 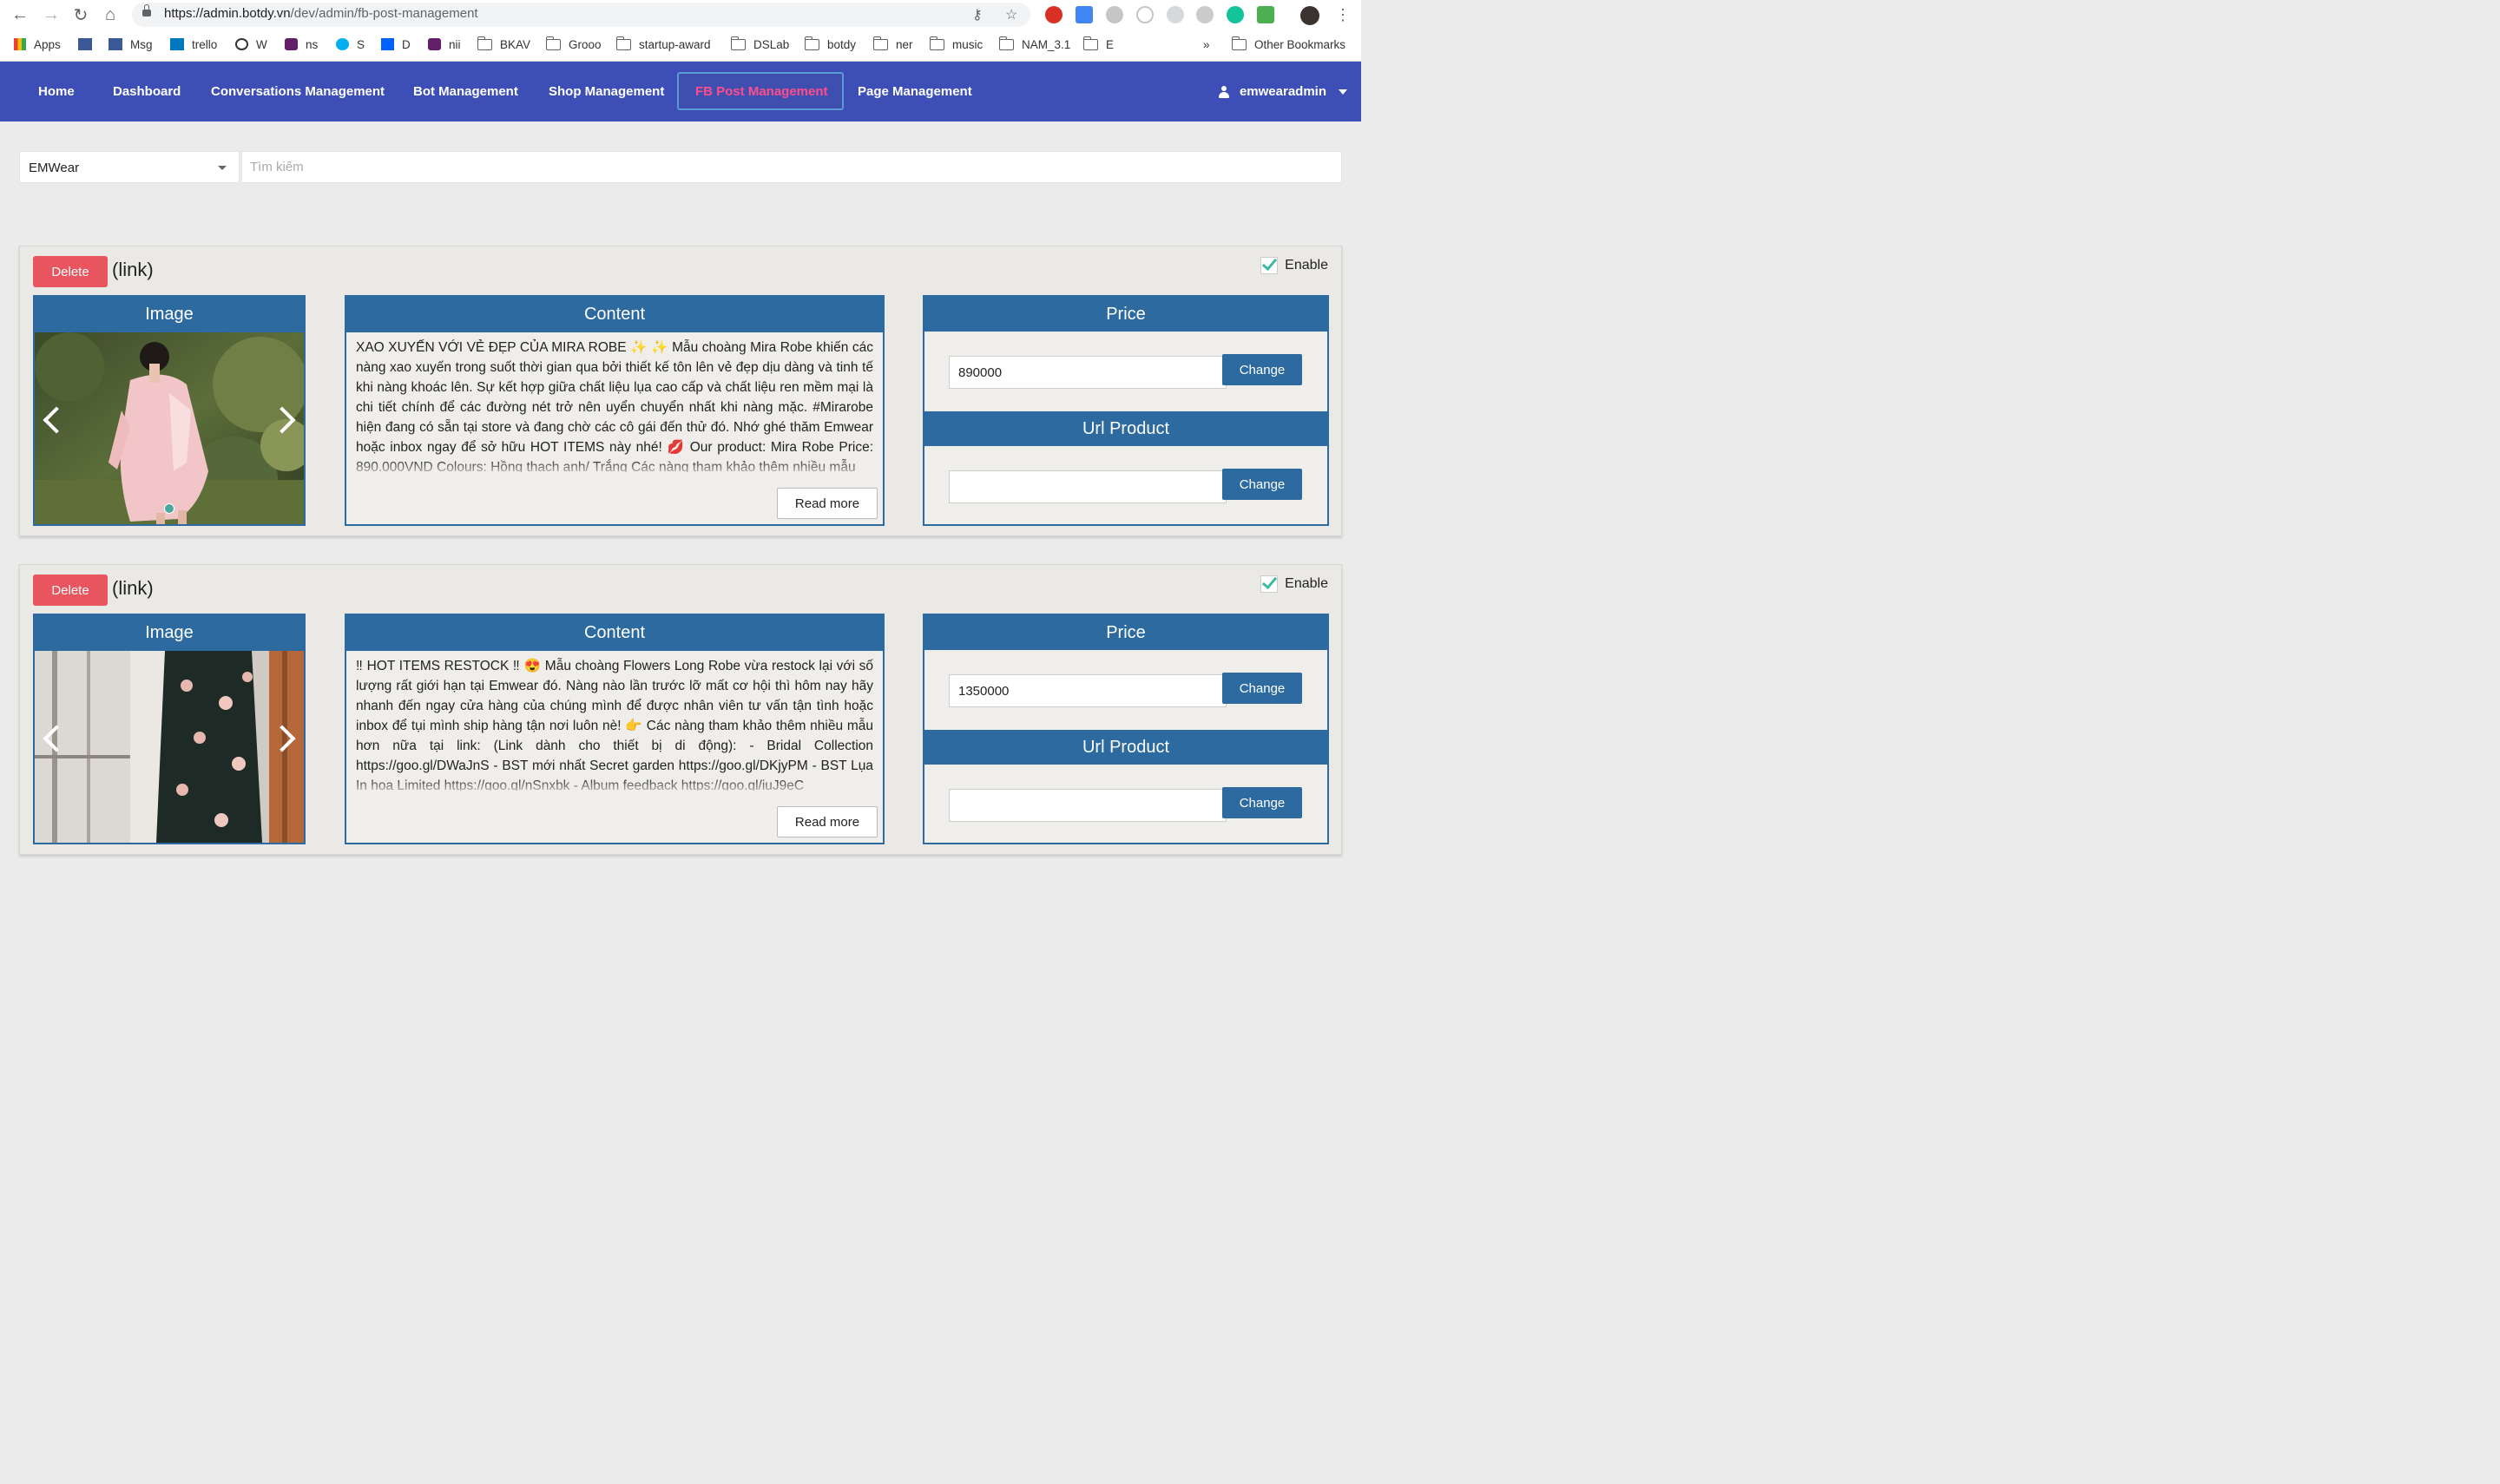 What do you see at coordinates (387, 44) in the screenshot?
I see `dropbox-icon` at bounding box center [387, 44].